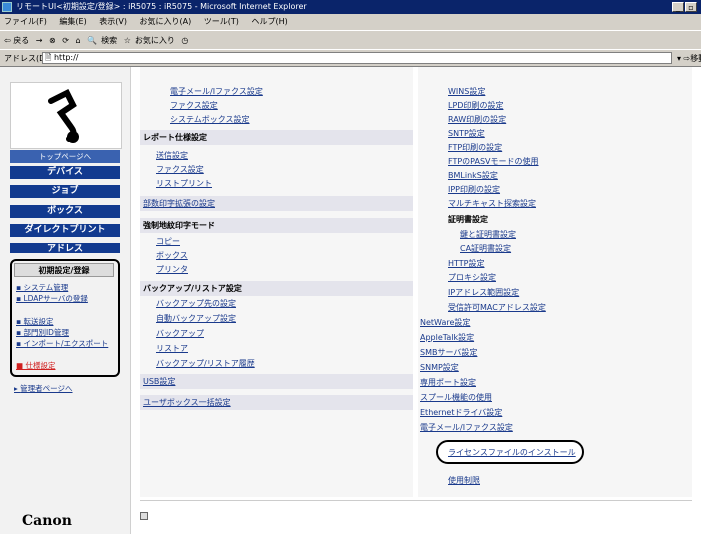 This screenshot has width=701, height=534. I want to click on license-install-link: ライセンスファイルのインストール, so click(512, 452).